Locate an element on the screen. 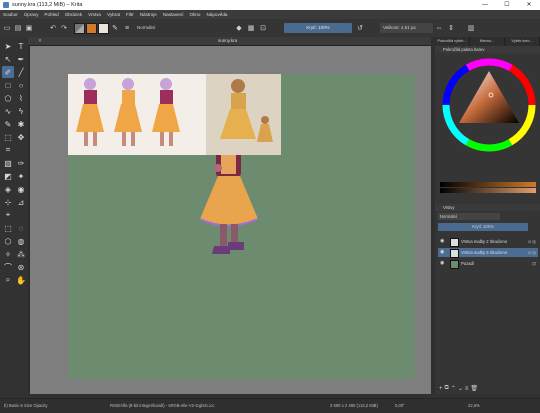 The height and width of the screenshot is (413, 540). calligraphy-tool-icon: ✒ is located at coordinates (21, 59).